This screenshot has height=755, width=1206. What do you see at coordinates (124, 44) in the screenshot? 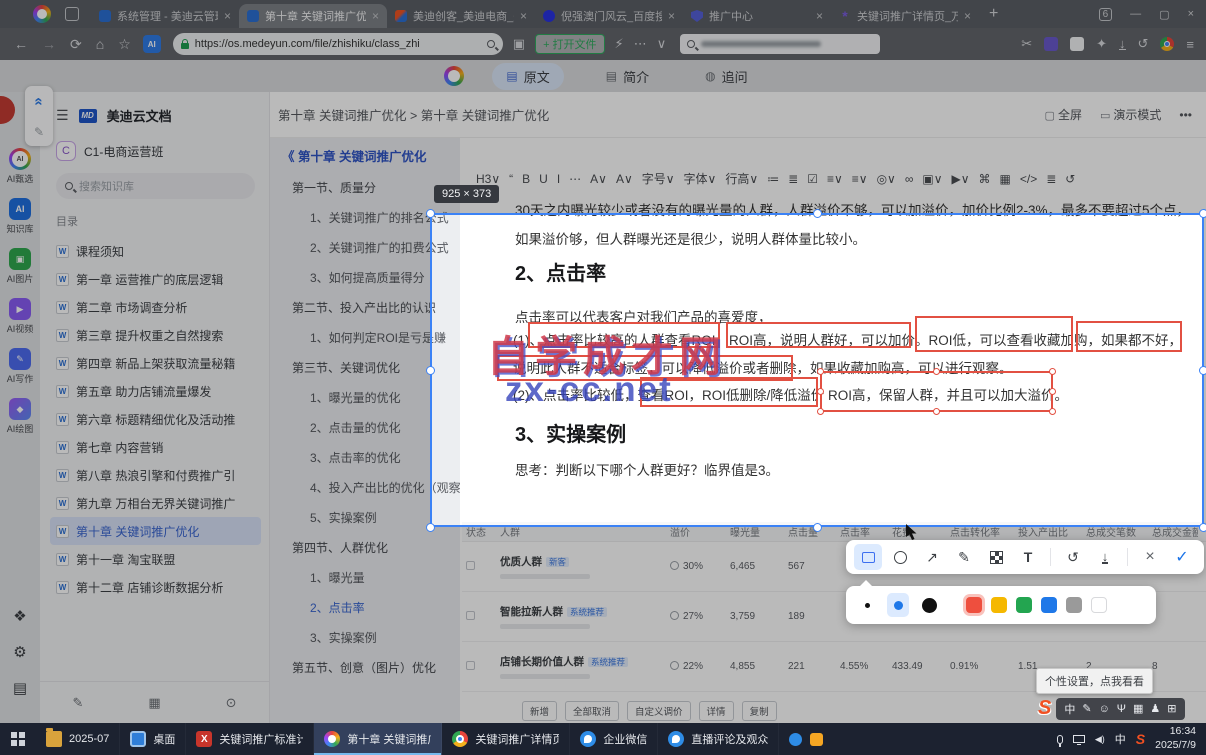
I see `bookmark-icon: ☆` at bounding box center [124, 44].